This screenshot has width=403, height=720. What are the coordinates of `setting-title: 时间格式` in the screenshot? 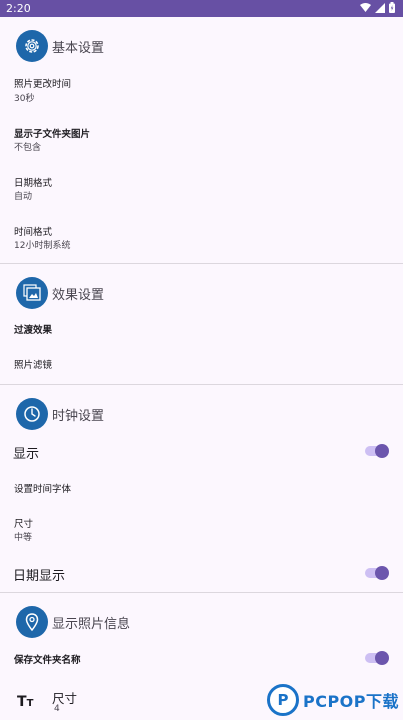 It's located at (33, 232).